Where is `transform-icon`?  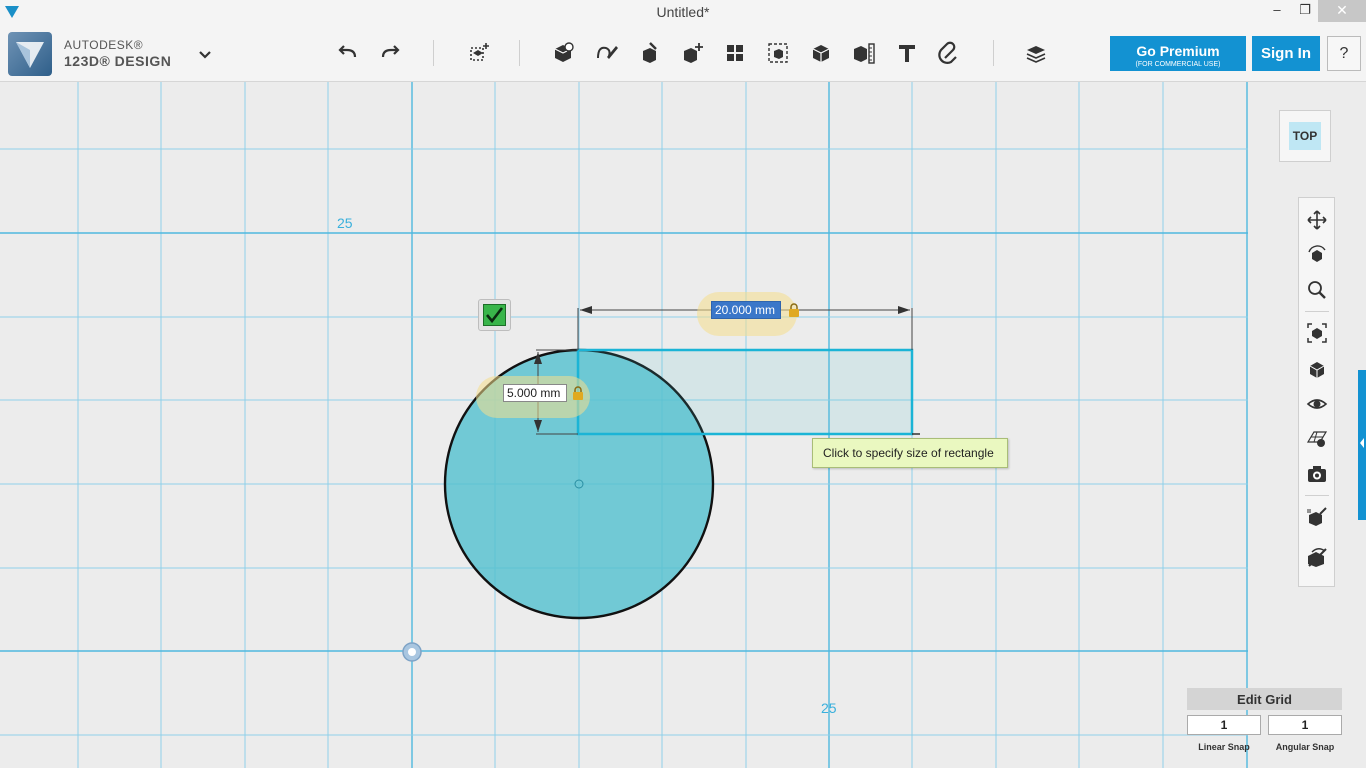 transform-icon is located at coordinates (479, 52).